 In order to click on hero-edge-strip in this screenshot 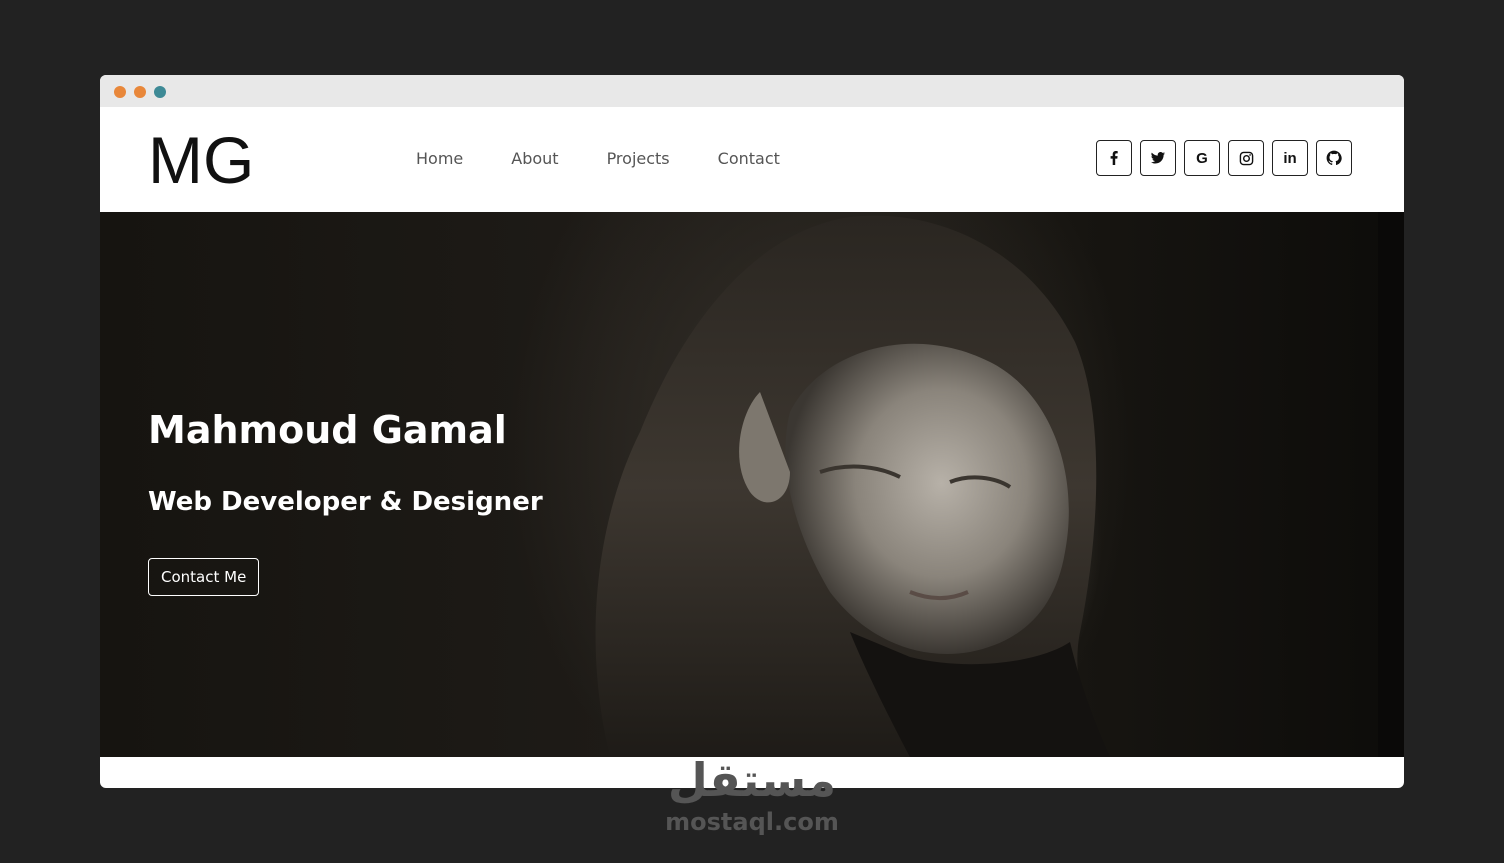, I will do `click(1391, 484)`.